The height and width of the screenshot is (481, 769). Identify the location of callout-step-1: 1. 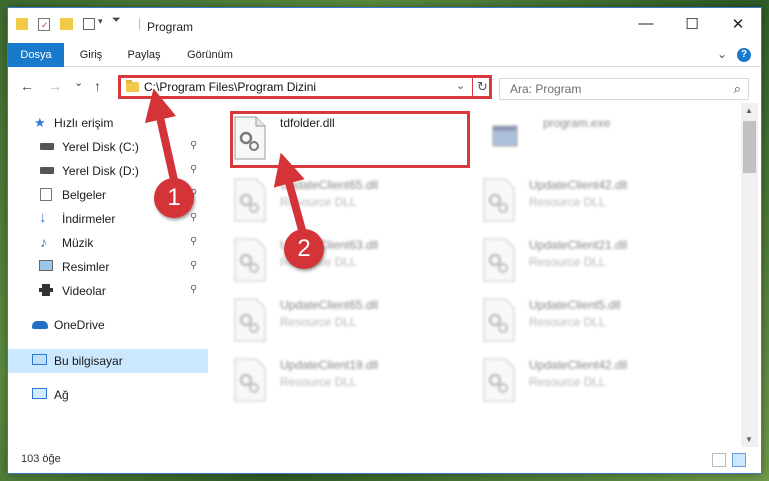
(174, 198).